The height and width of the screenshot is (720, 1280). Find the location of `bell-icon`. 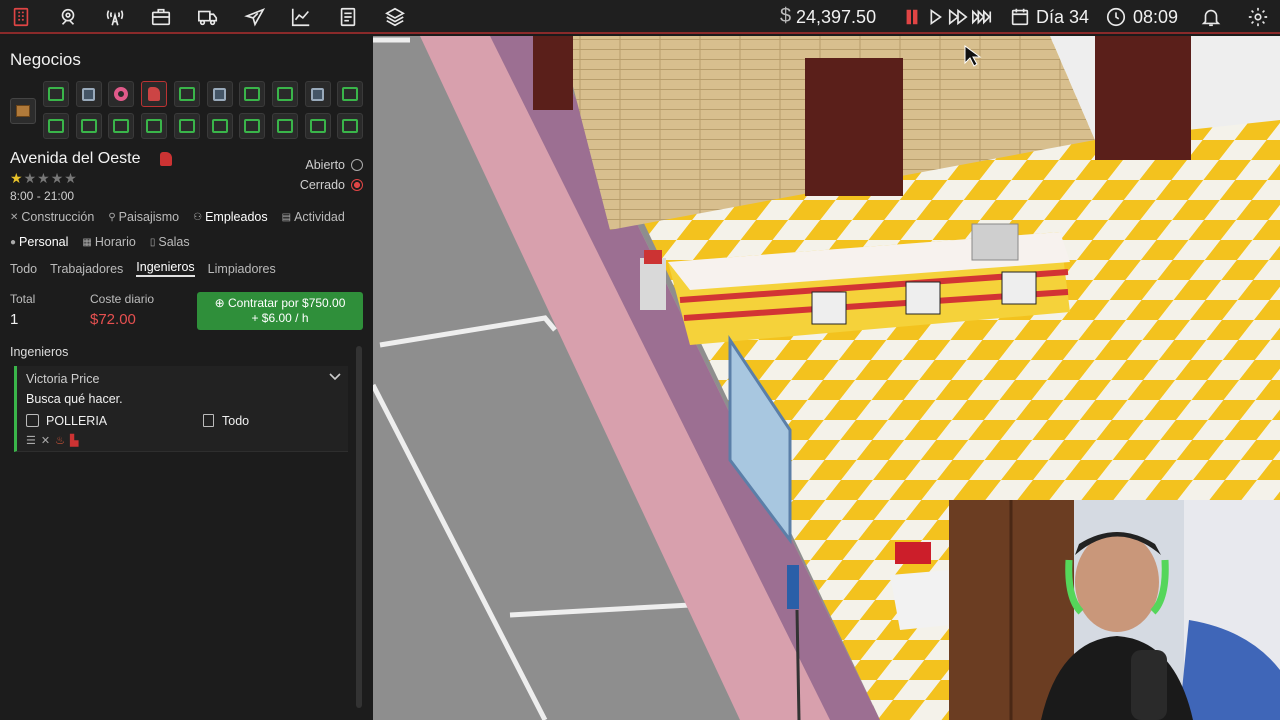

bell-icon is located at coordinates (1211, 17).